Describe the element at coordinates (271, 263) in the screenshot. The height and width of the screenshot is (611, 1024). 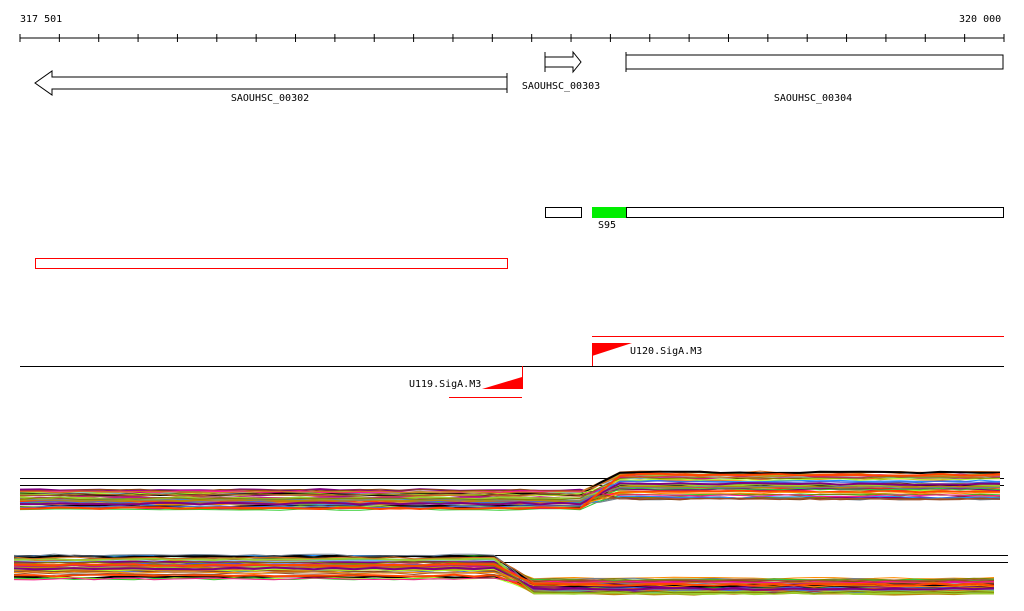
I see `region-box` at that location.